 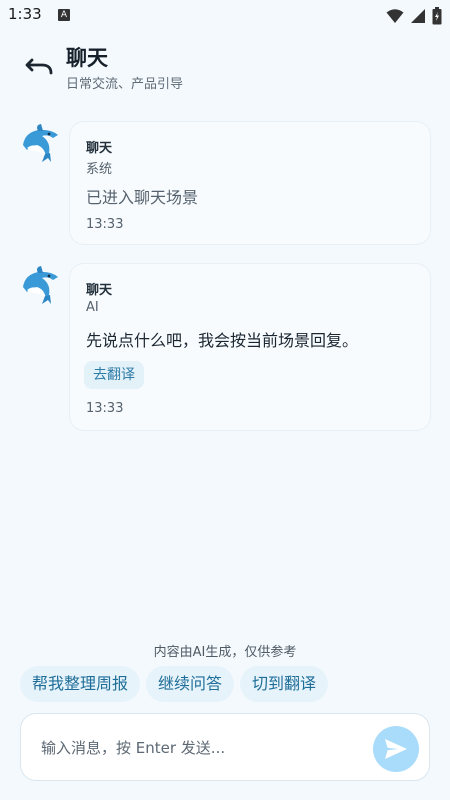 I want to click on status-icons, so click(x=414, y=16).